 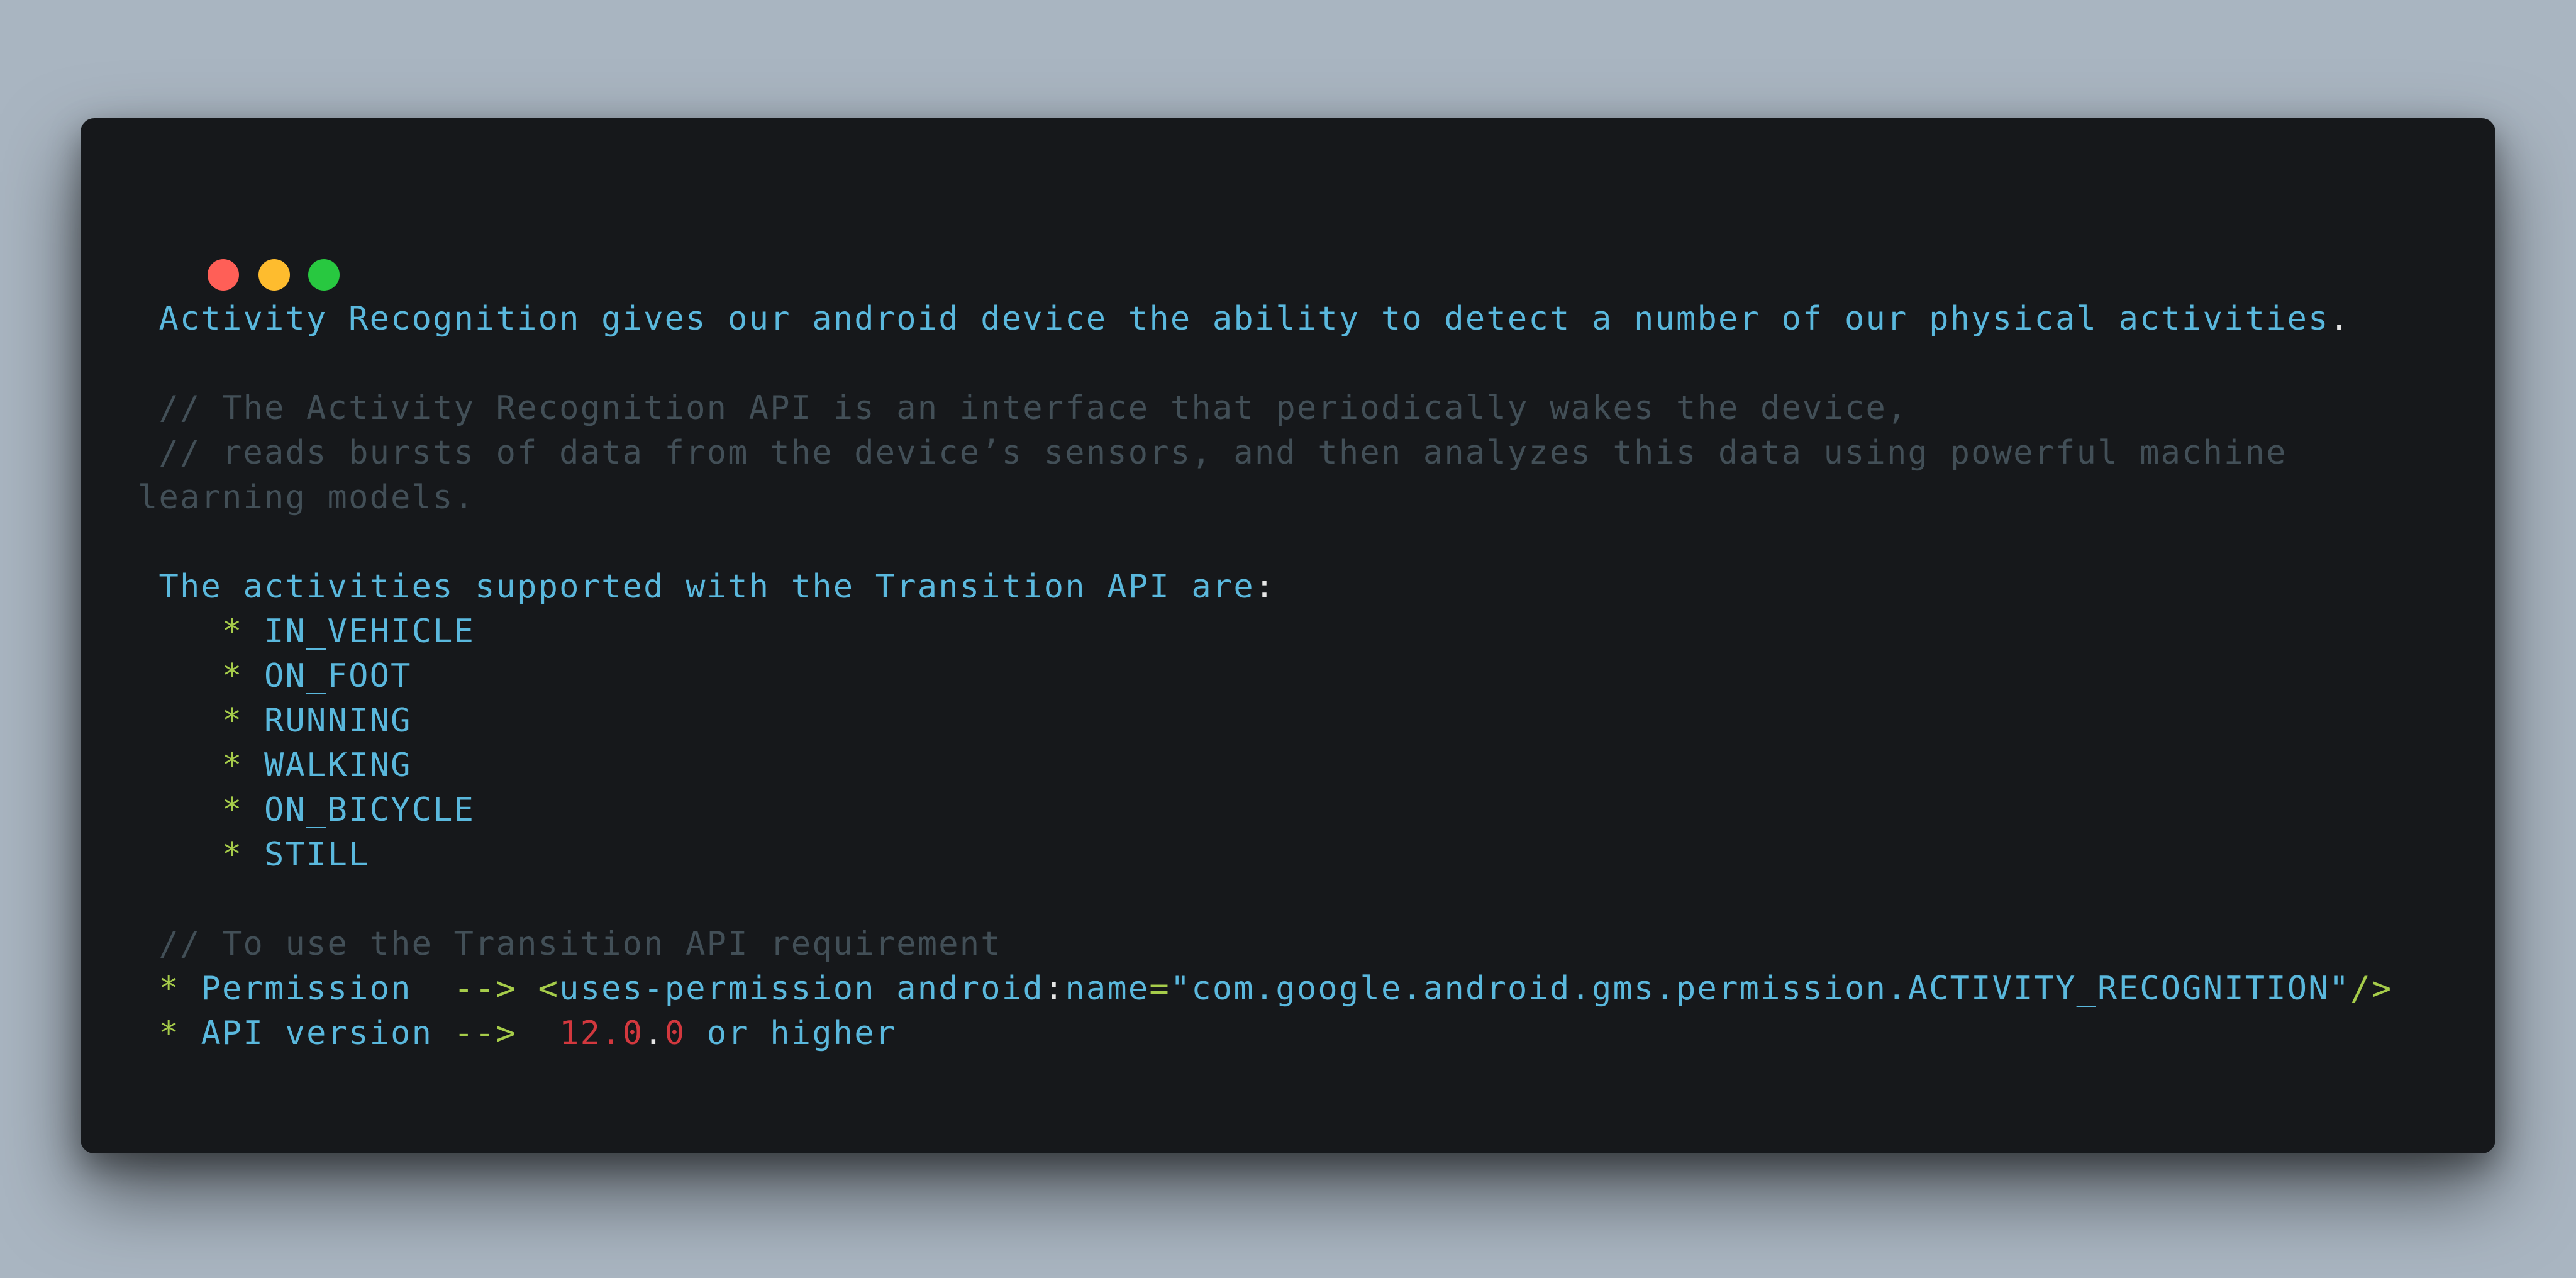 What do you see at coordinates (791, 1033) in the screenshot?
I see `code-token: or higher` at bounding box center [791, 1033].